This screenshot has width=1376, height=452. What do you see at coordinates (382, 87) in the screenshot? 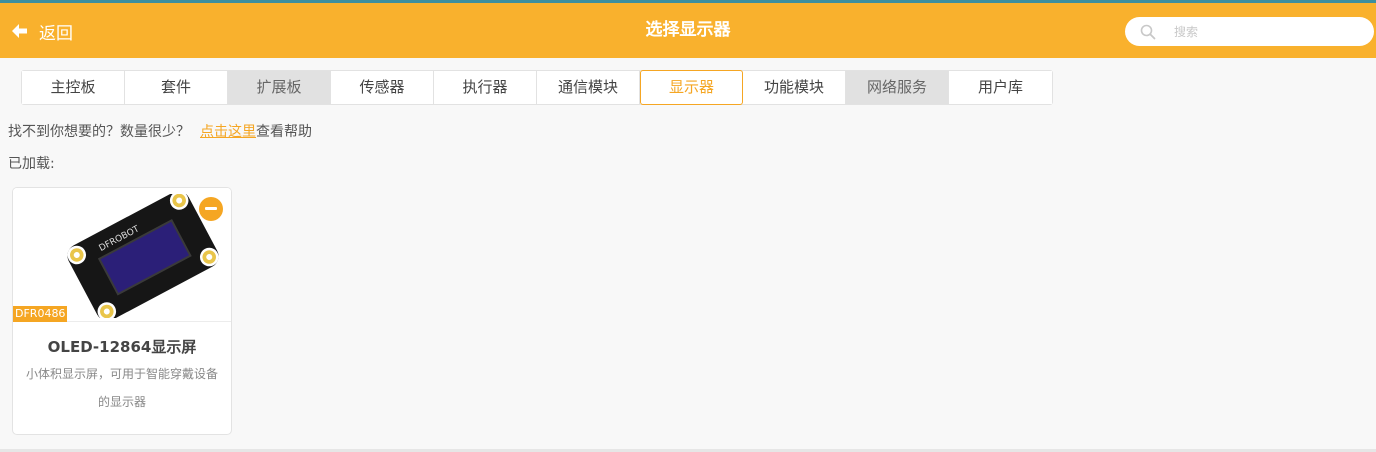
I see `tab-sensor: 传感器` at bounding box center [382, 87].